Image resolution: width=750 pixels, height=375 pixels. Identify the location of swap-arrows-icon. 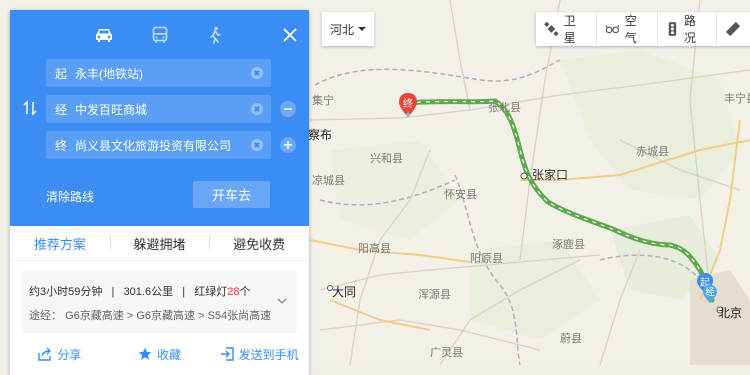
(30, 108).